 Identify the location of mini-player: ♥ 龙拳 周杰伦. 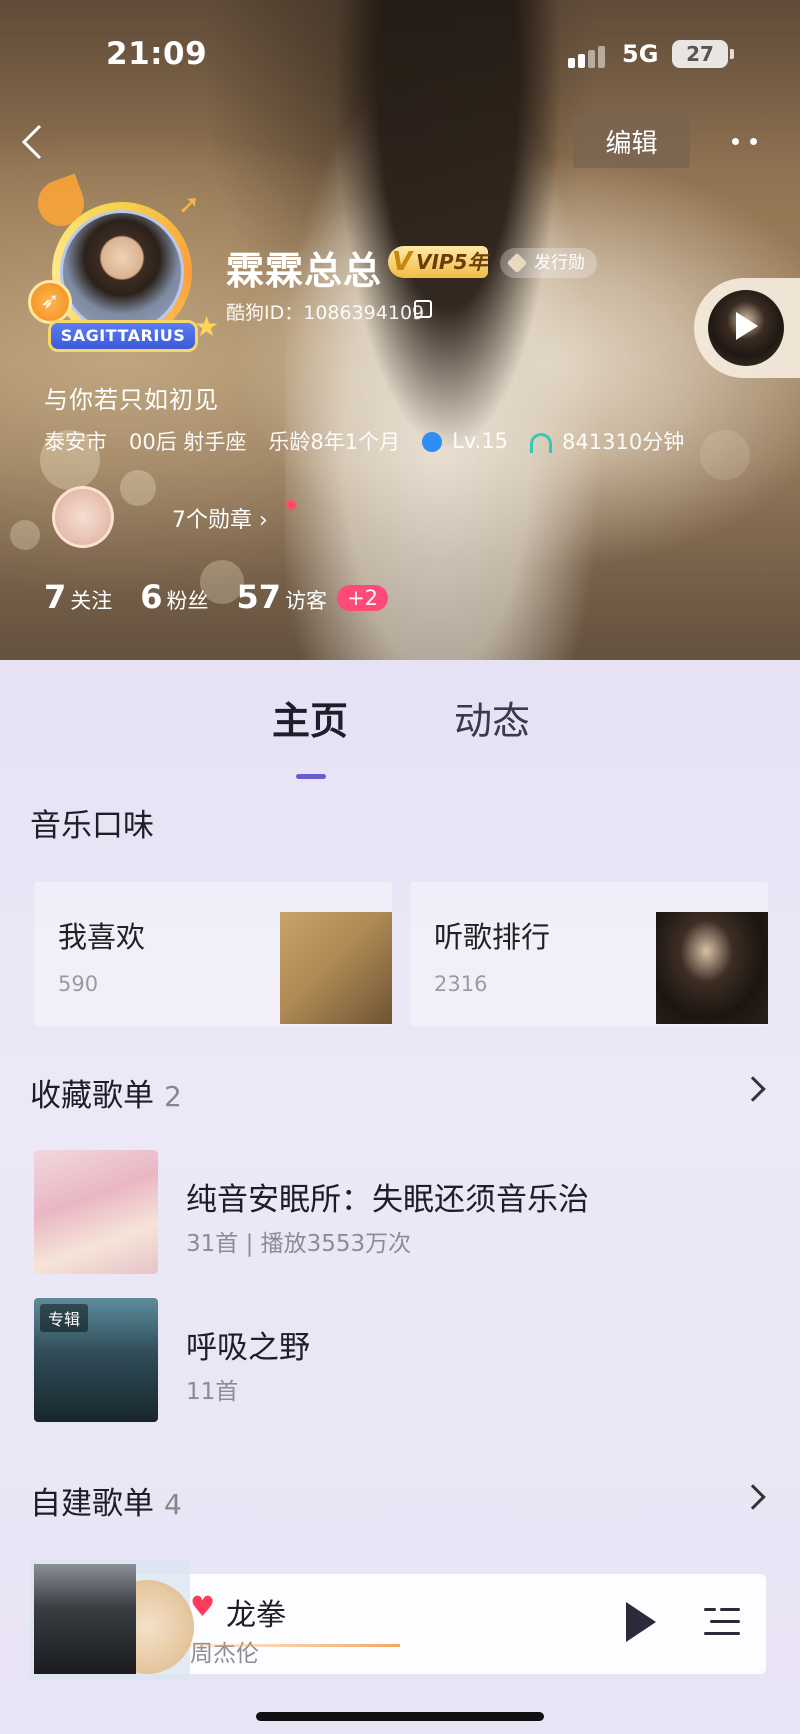
(398, 1620).